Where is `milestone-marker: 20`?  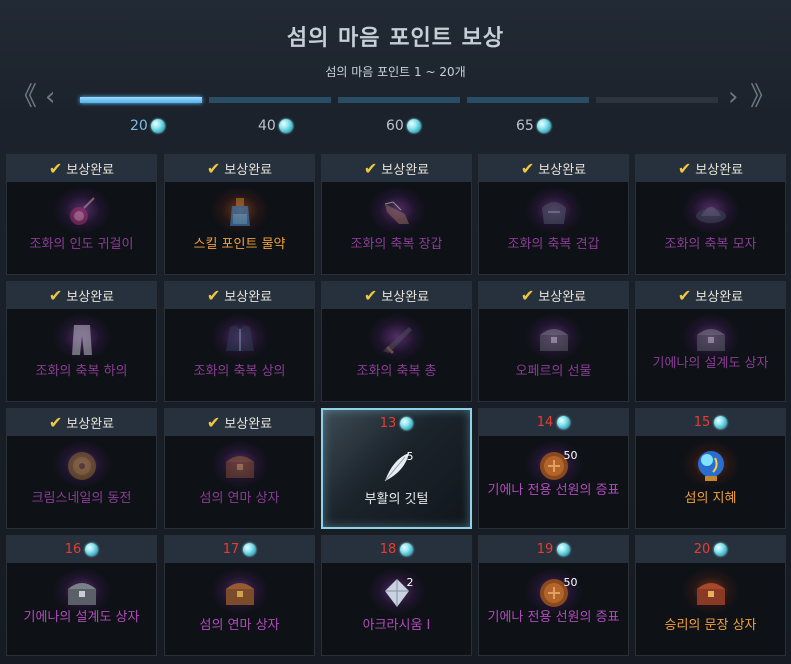 milestone-marker: 20 is located at coordinates (147, 126).